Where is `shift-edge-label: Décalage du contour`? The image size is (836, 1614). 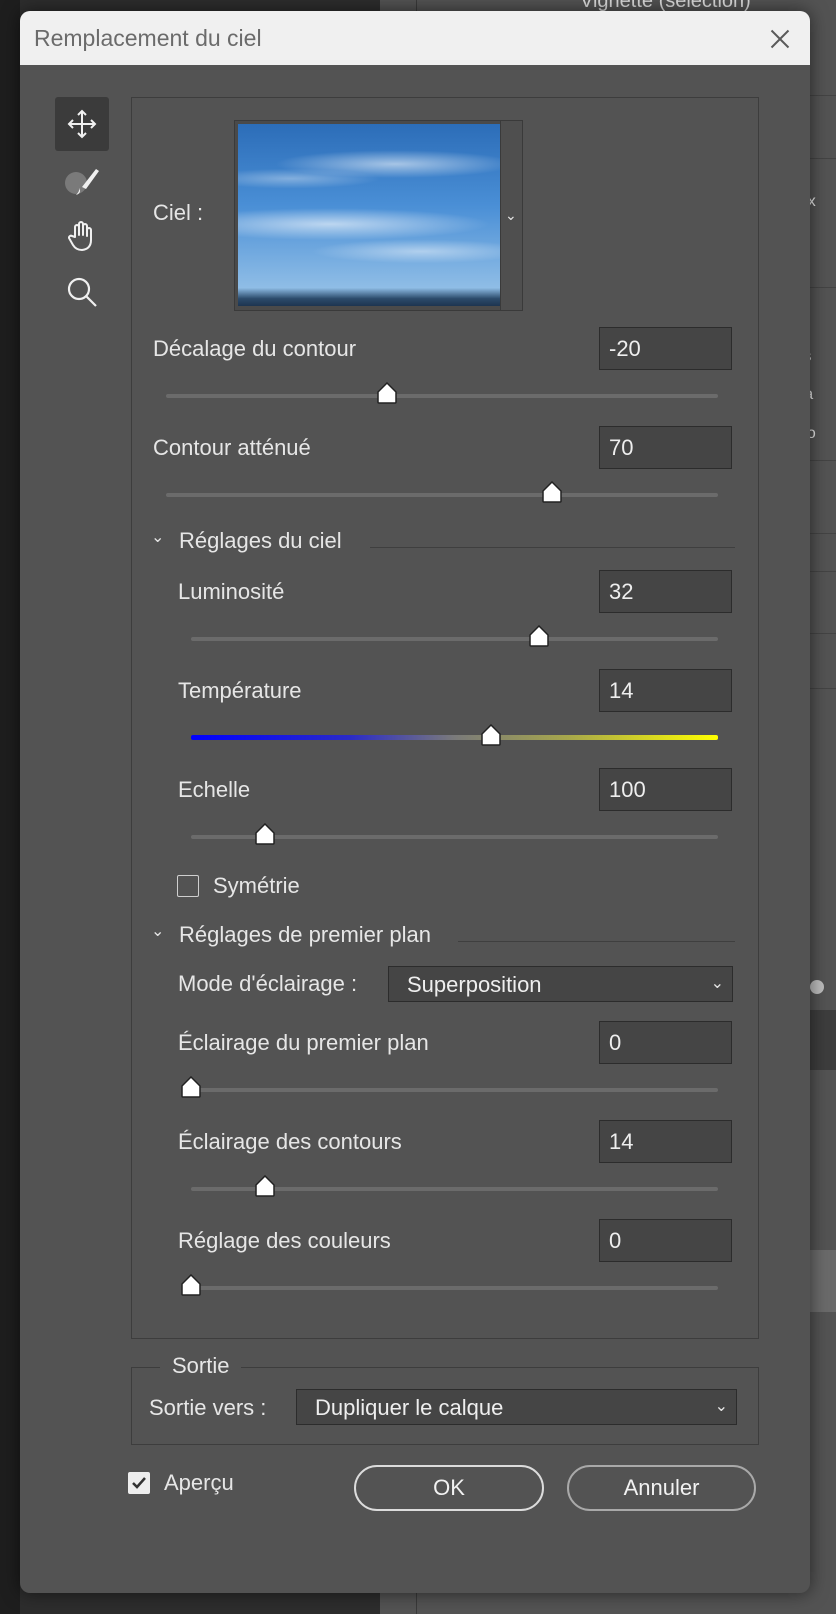
shift-edge-label: Décalage du contour is located at coordinates (255, 348).